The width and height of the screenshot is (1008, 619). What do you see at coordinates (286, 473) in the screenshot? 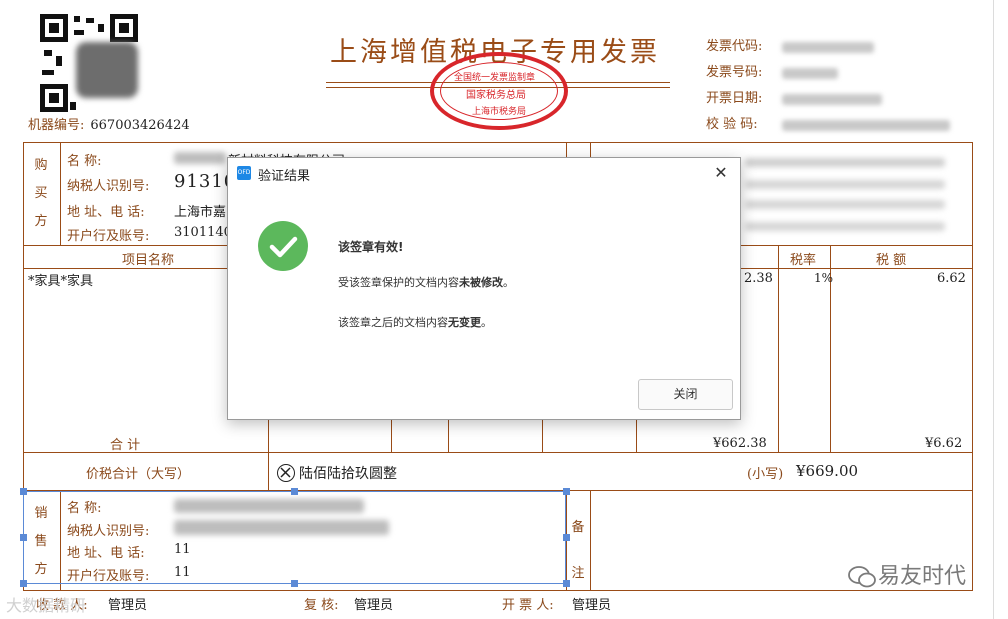
I see `cross-circle-icon` at bounding box center [286, 473].